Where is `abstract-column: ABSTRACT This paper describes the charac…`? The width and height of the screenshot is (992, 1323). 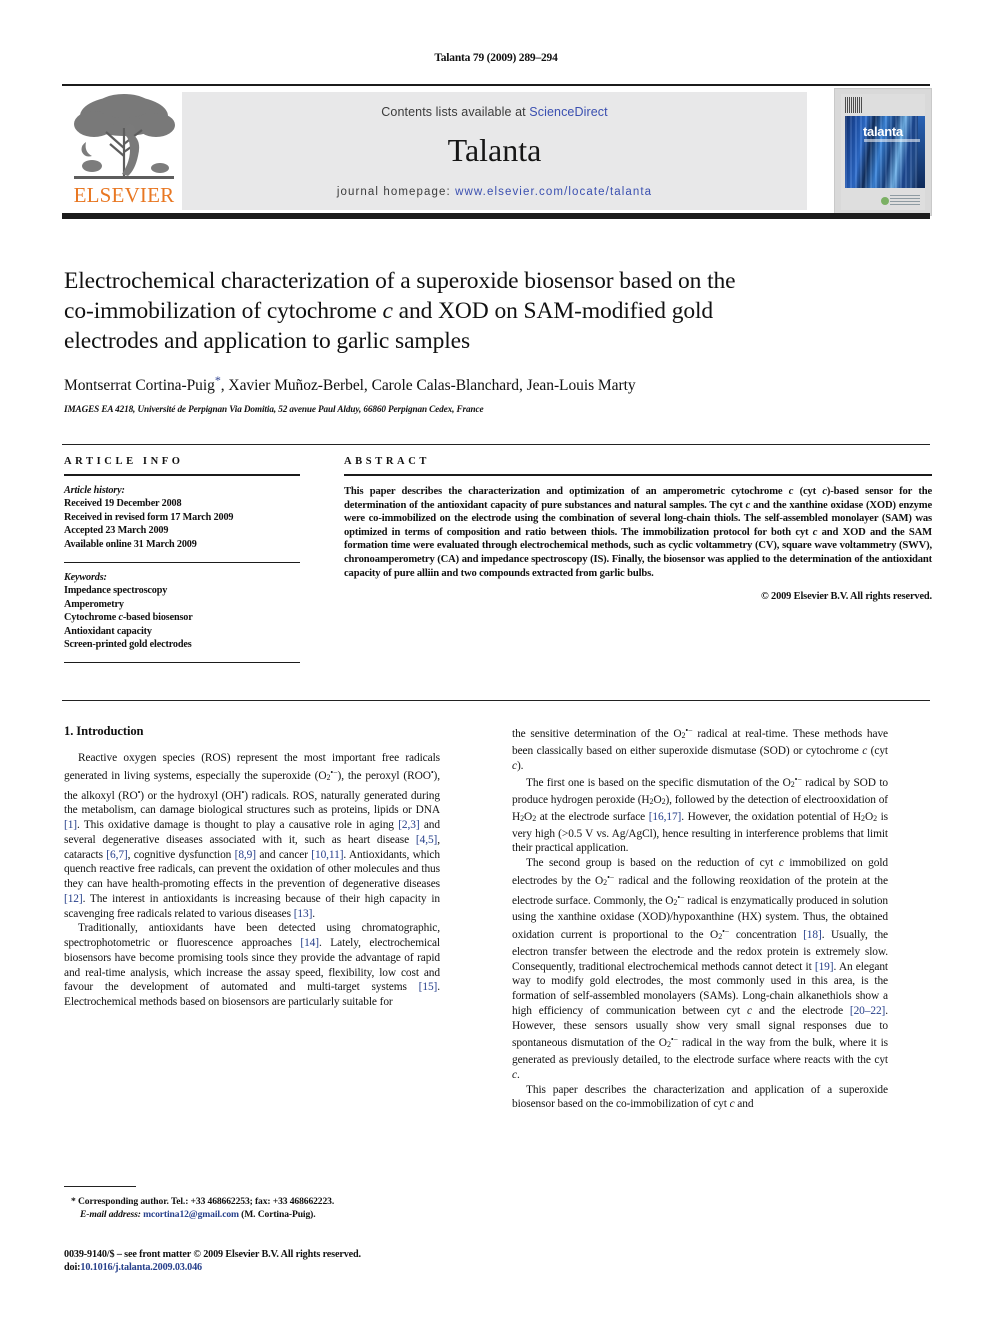
abstract-column: ABSTRACT This paper describes the charac… is located at coordinates (638, 529).